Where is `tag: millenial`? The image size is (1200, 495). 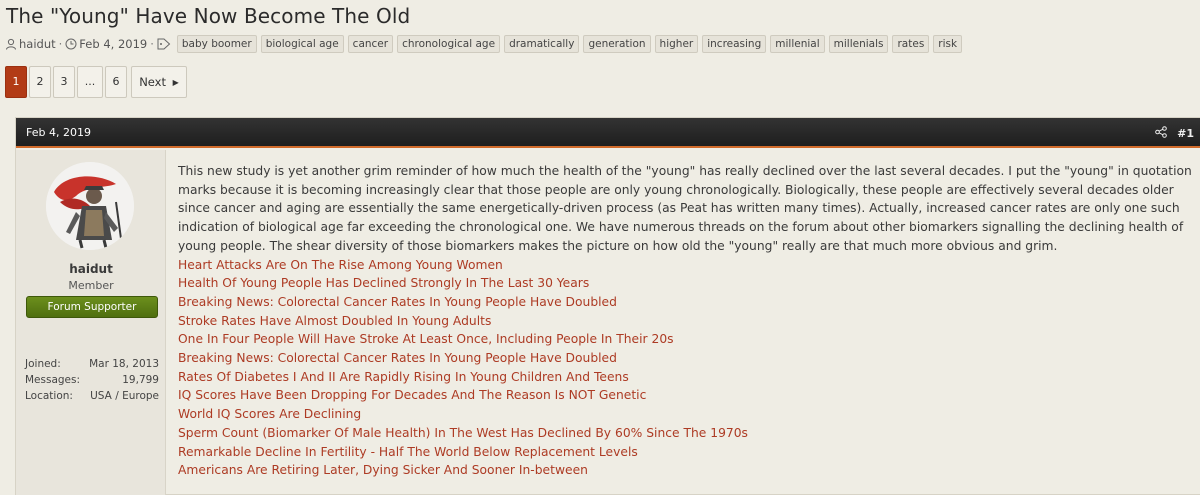 tag: millenial is located at coordinates (797, 44).